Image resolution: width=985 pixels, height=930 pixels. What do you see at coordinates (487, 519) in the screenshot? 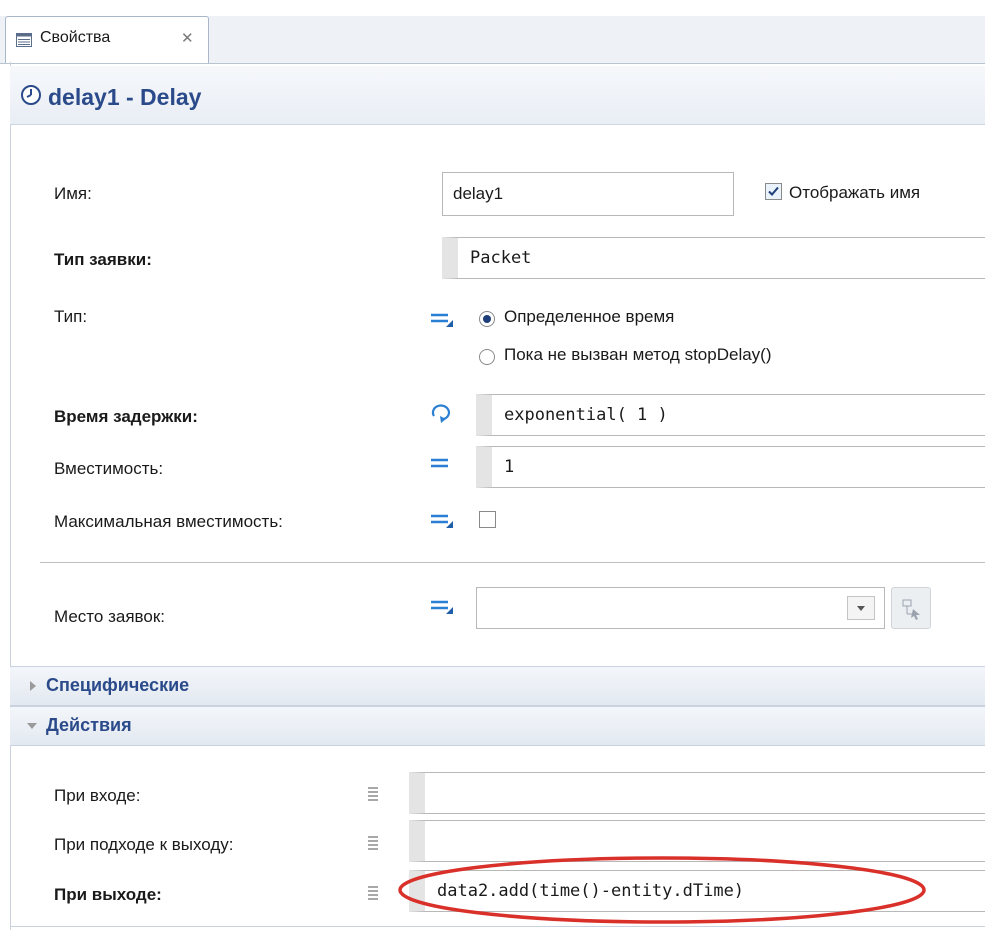
I see `max-capacity-checkbox` at bounding box center [487, 519].